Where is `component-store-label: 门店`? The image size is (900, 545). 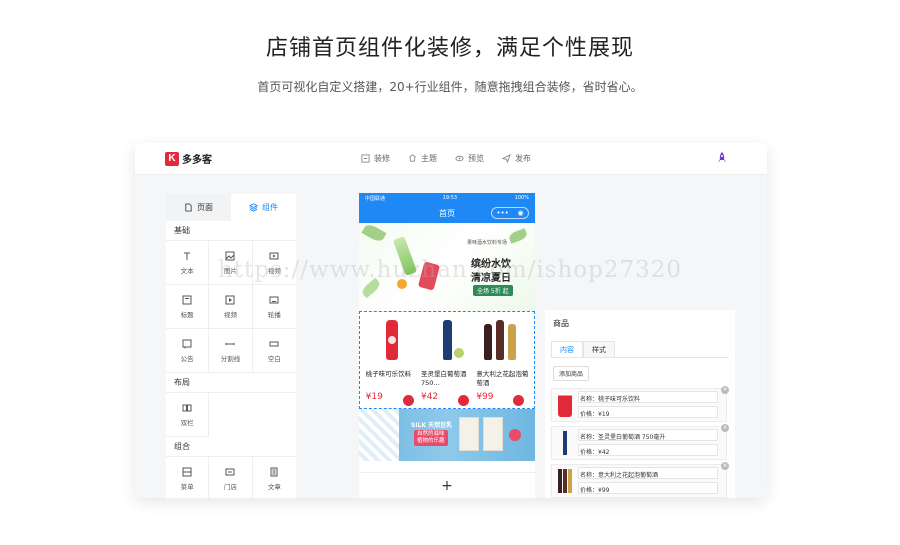 component-store-label: 门店 is located at coordinates (230, 486).